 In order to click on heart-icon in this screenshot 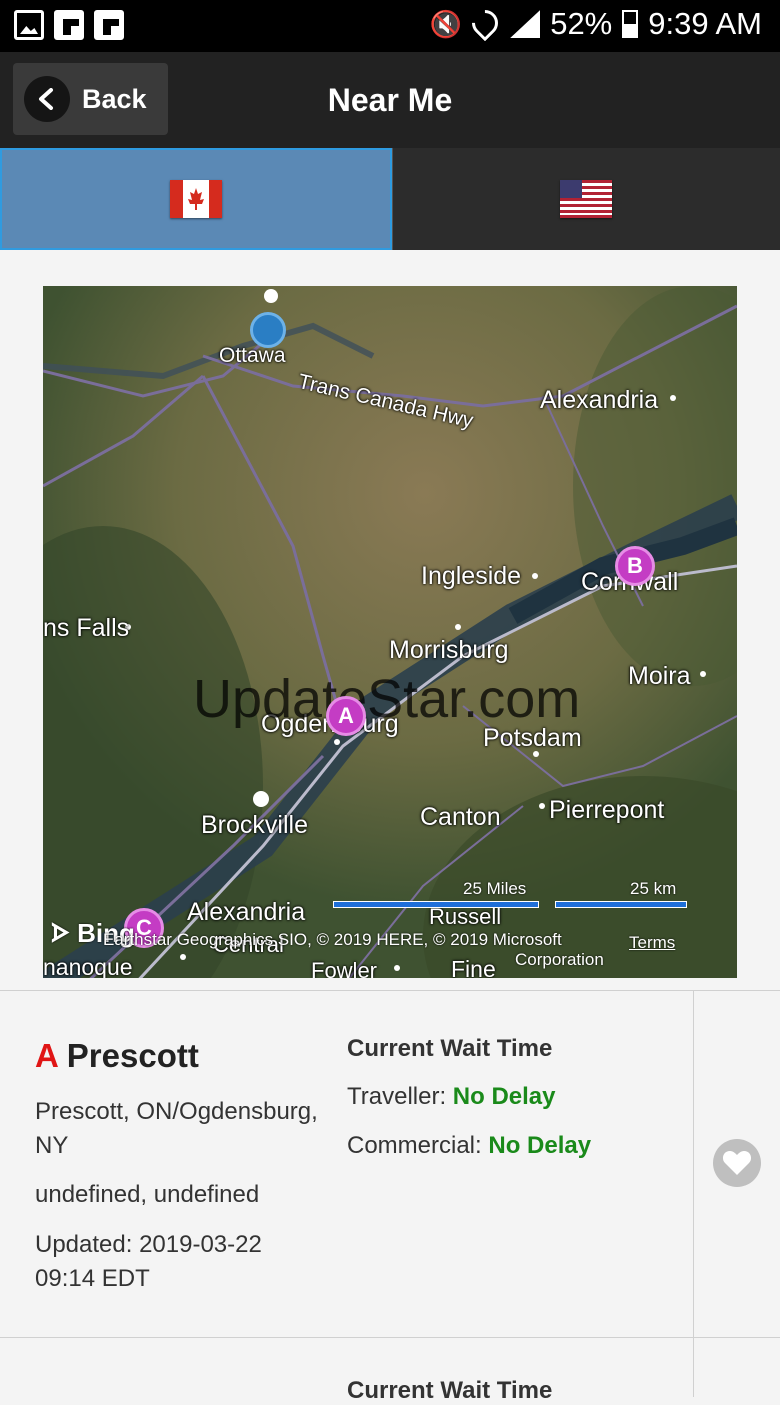, I will do `click(737, 1163)`.